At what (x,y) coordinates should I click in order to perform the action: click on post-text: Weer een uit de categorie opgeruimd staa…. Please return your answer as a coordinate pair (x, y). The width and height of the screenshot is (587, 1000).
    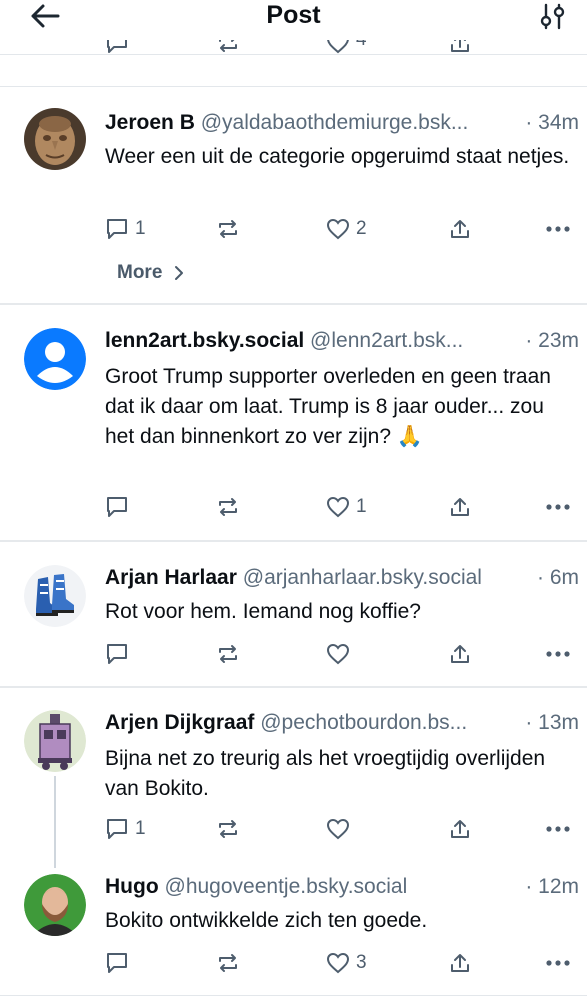
    Looking at the image, I should click on (337, 156).